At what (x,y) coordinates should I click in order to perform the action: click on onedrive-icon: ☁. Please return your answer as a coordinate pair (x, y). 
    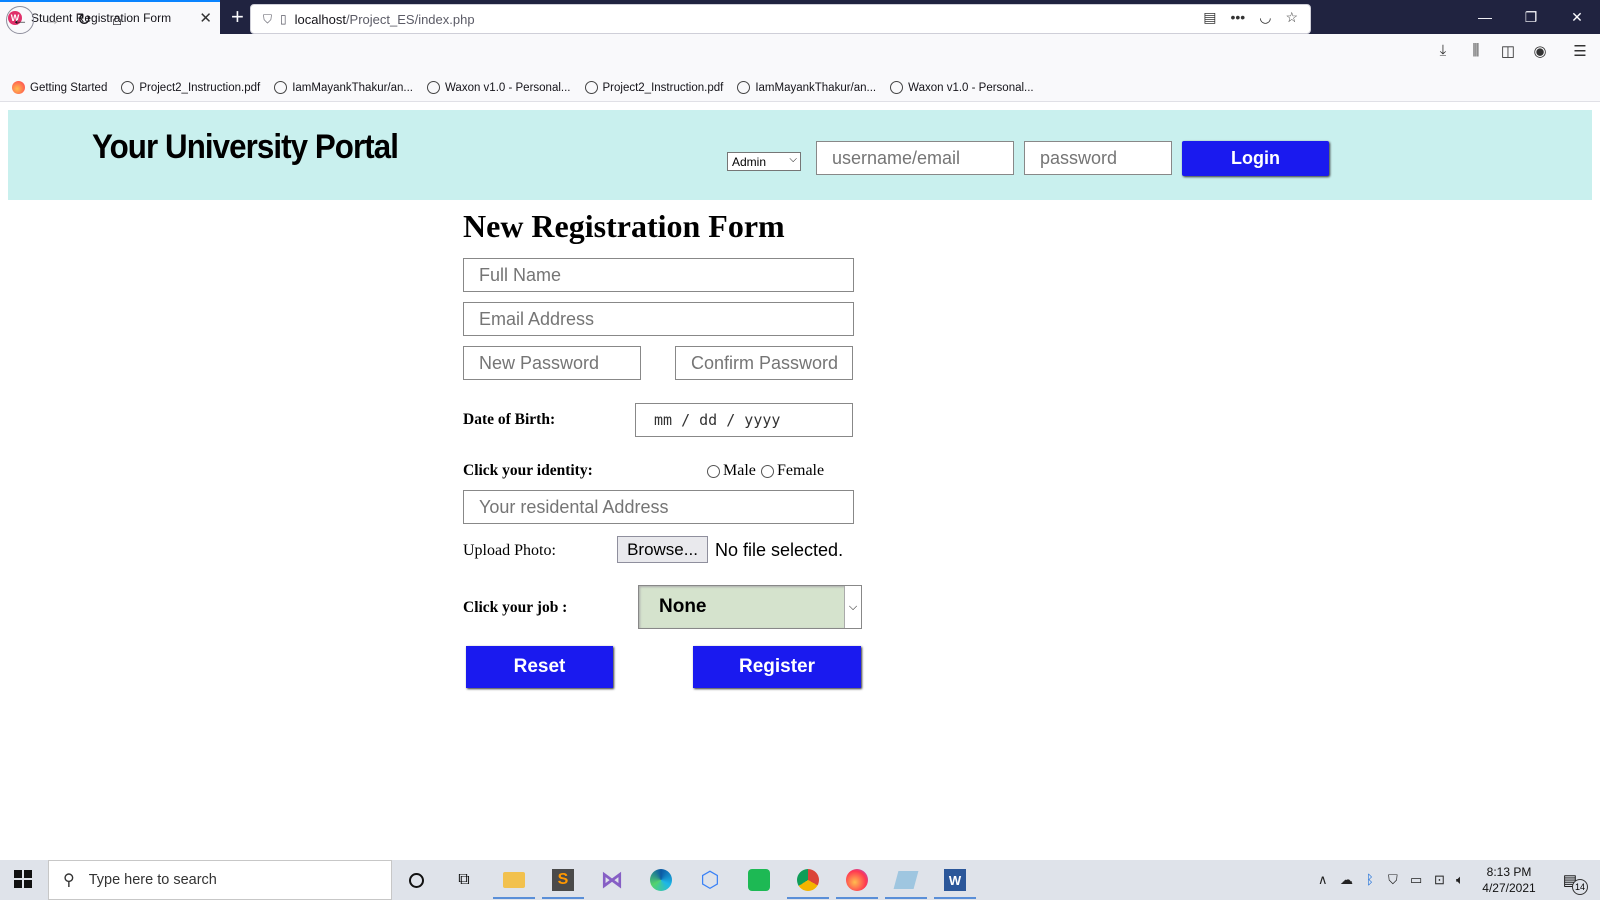
    Looking at the image, I should click on (1346, 880).